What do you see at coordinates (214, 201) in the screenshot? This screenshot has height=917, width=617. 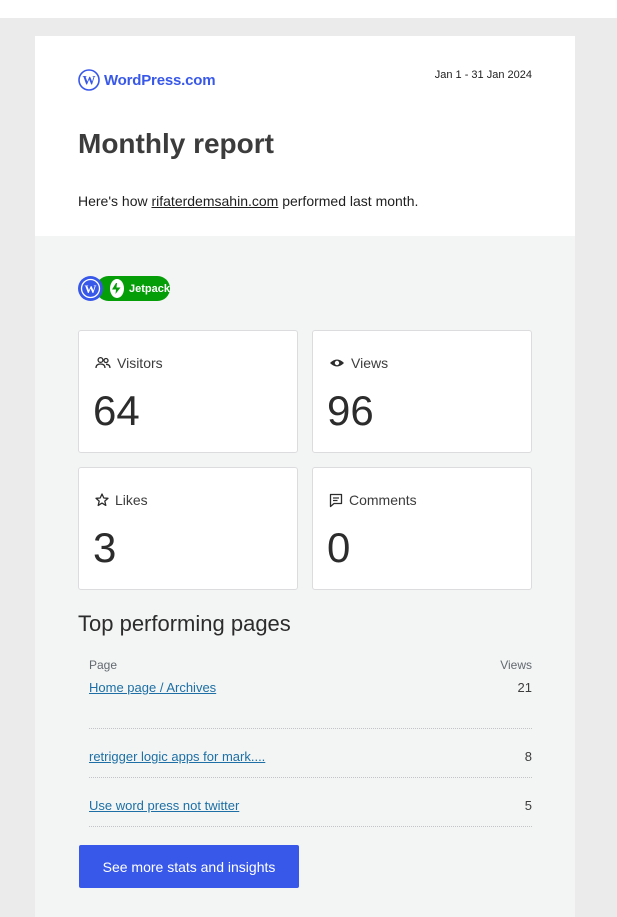 I see `site-link: rifaterdemsahin.com` at bounding box center [214, 201].